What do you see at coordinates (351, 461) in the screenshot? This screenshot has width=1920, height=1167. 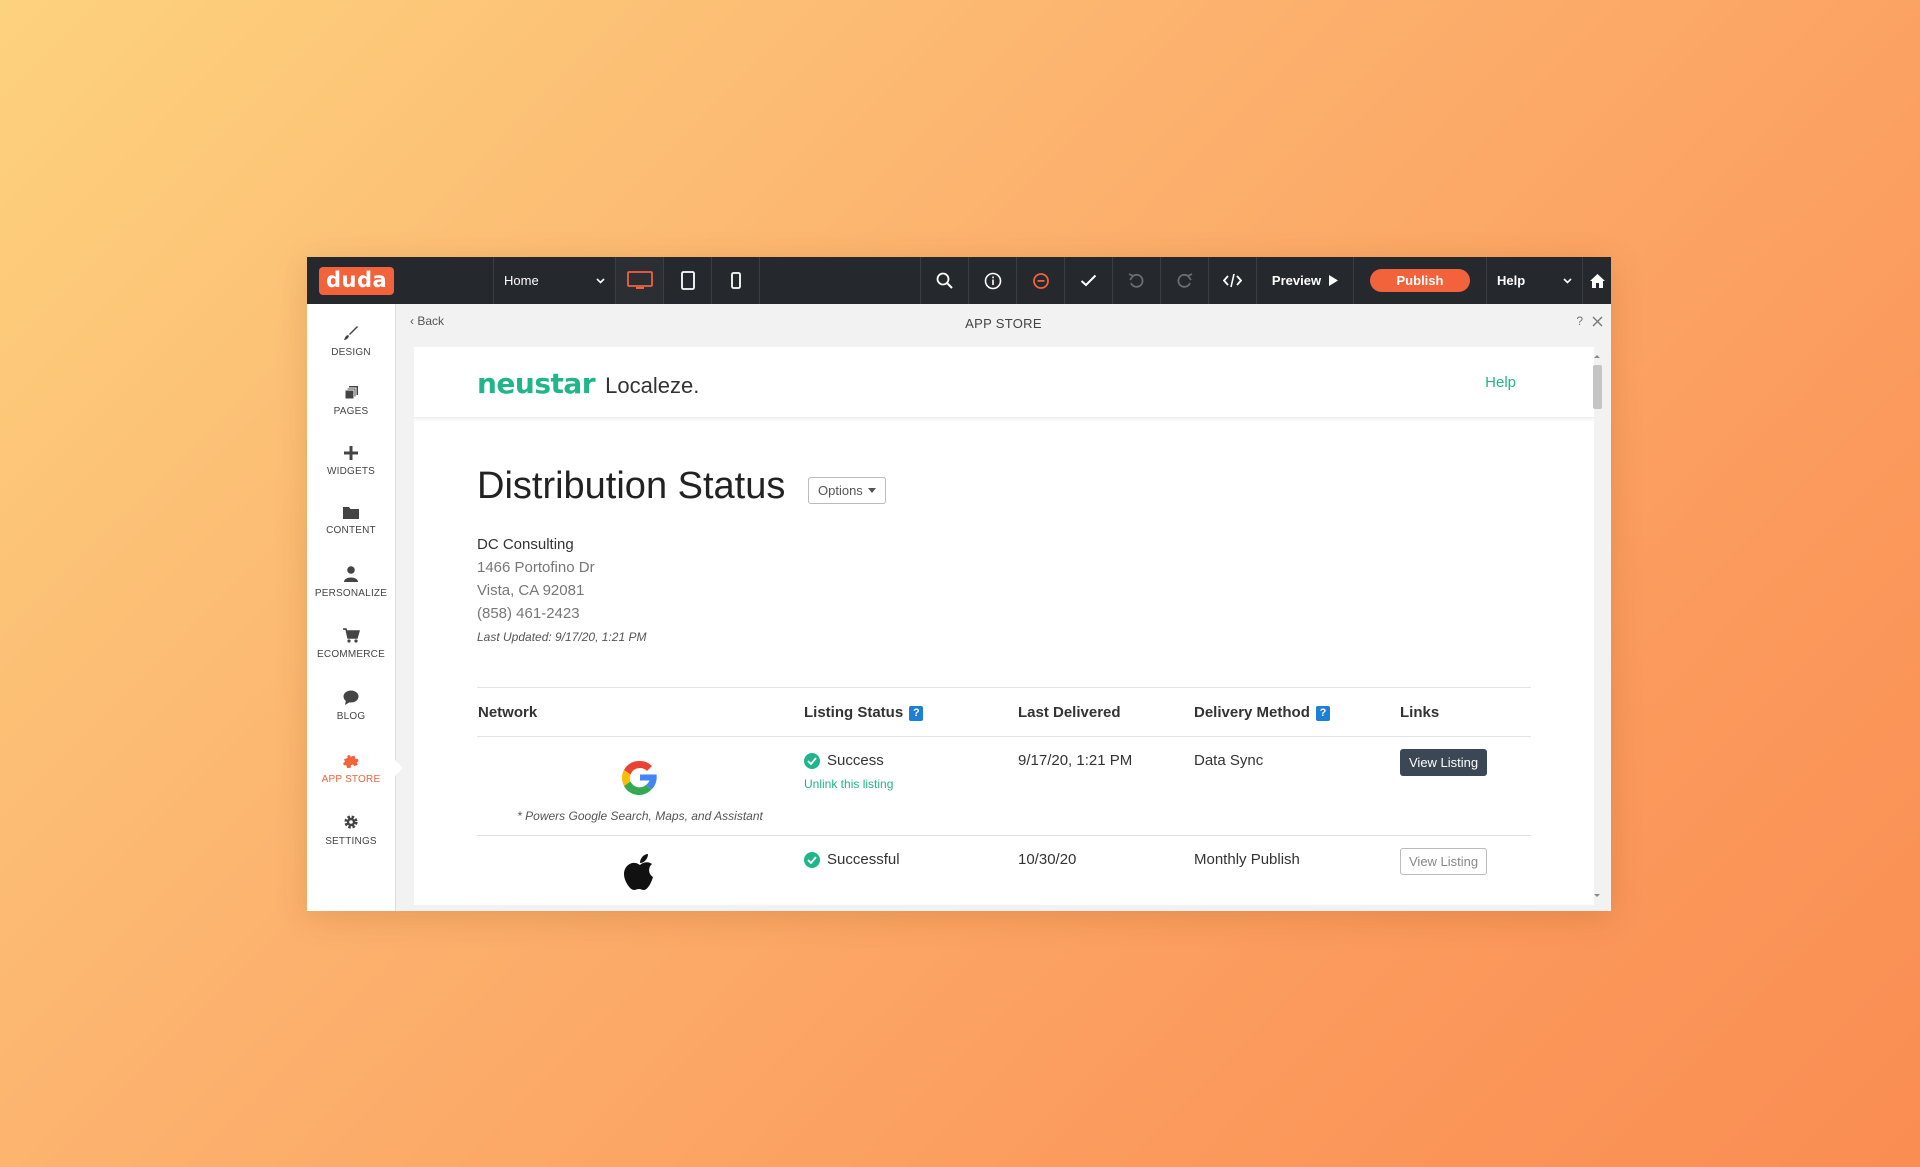 I see `sidebar-item-widgets: WIDGETS` at bounding box center [351, 461].